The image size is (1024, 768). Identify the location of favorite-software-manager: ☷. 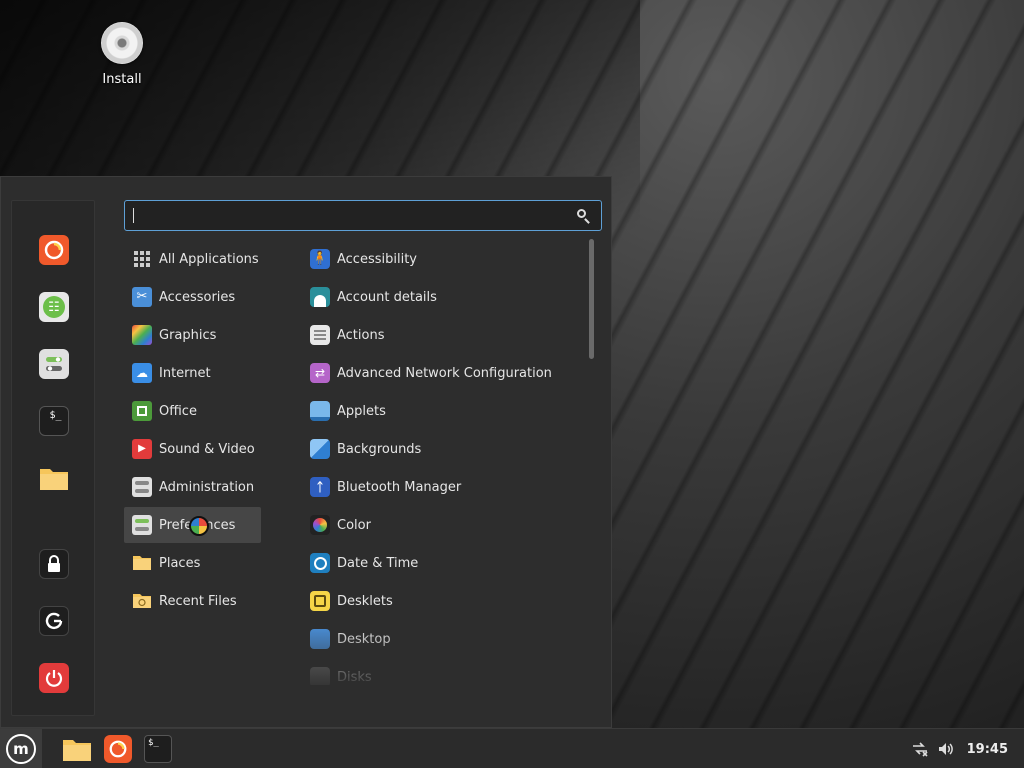
(54, 307).